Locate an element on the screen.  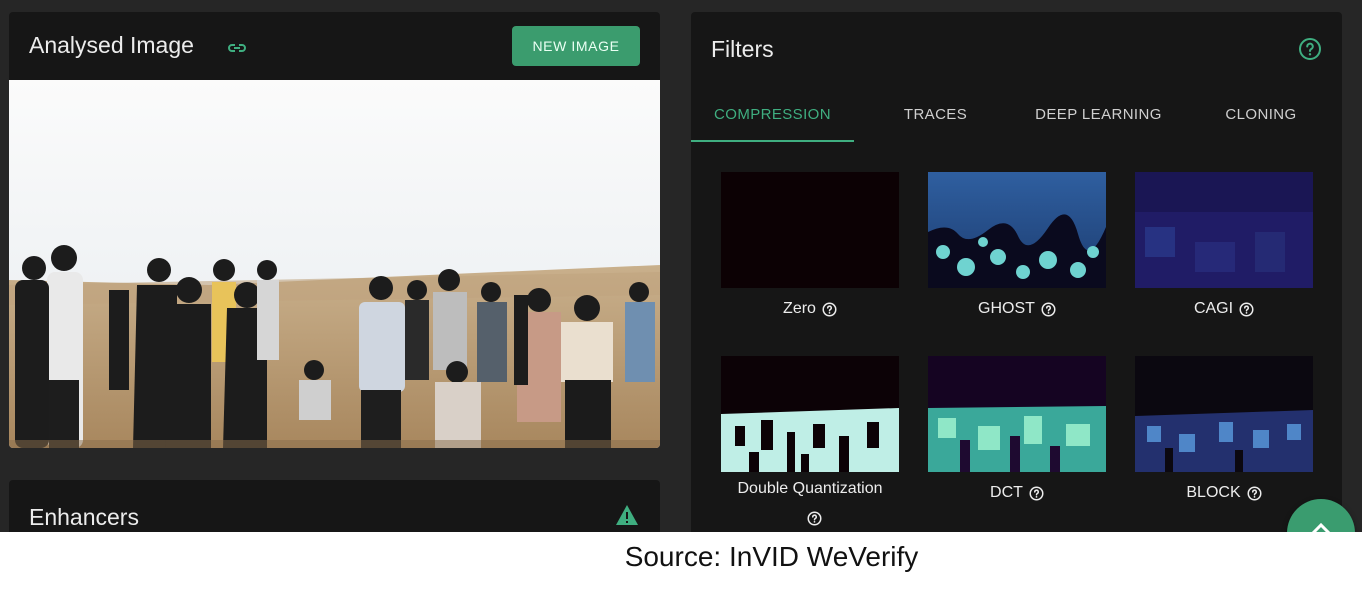
filter-name-block: BLOCK is located at coordinates (1213, 492).